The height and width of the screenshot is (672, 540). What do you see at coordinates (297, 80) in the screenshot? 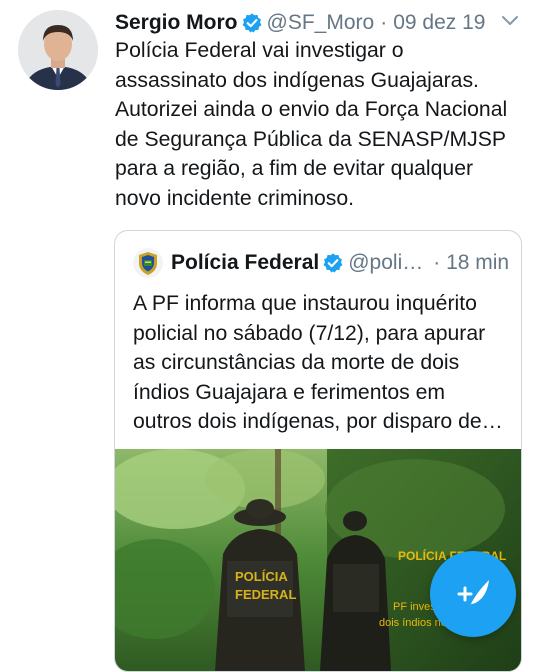
I see `tweet-text-line: assassinato dos indígenas Guajajaras.` at bounding box center [297, 80].